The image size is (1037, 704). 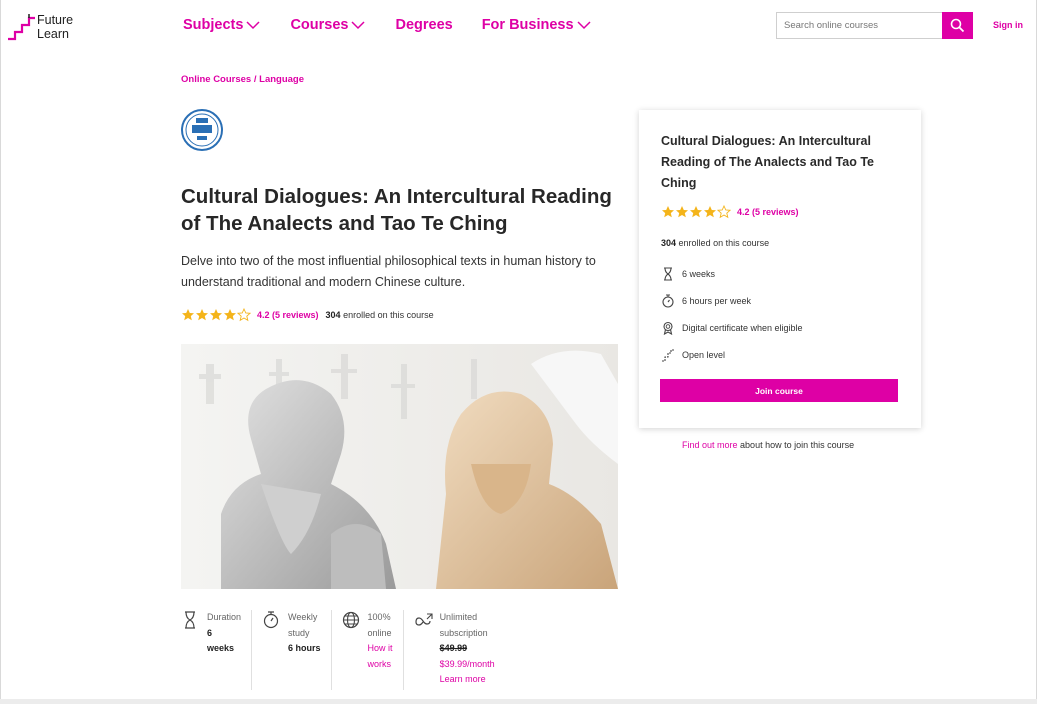 What do you see at coordinates (202, 130) in the screenshot?
I see `university-logo` at bounding box center [202, 130].